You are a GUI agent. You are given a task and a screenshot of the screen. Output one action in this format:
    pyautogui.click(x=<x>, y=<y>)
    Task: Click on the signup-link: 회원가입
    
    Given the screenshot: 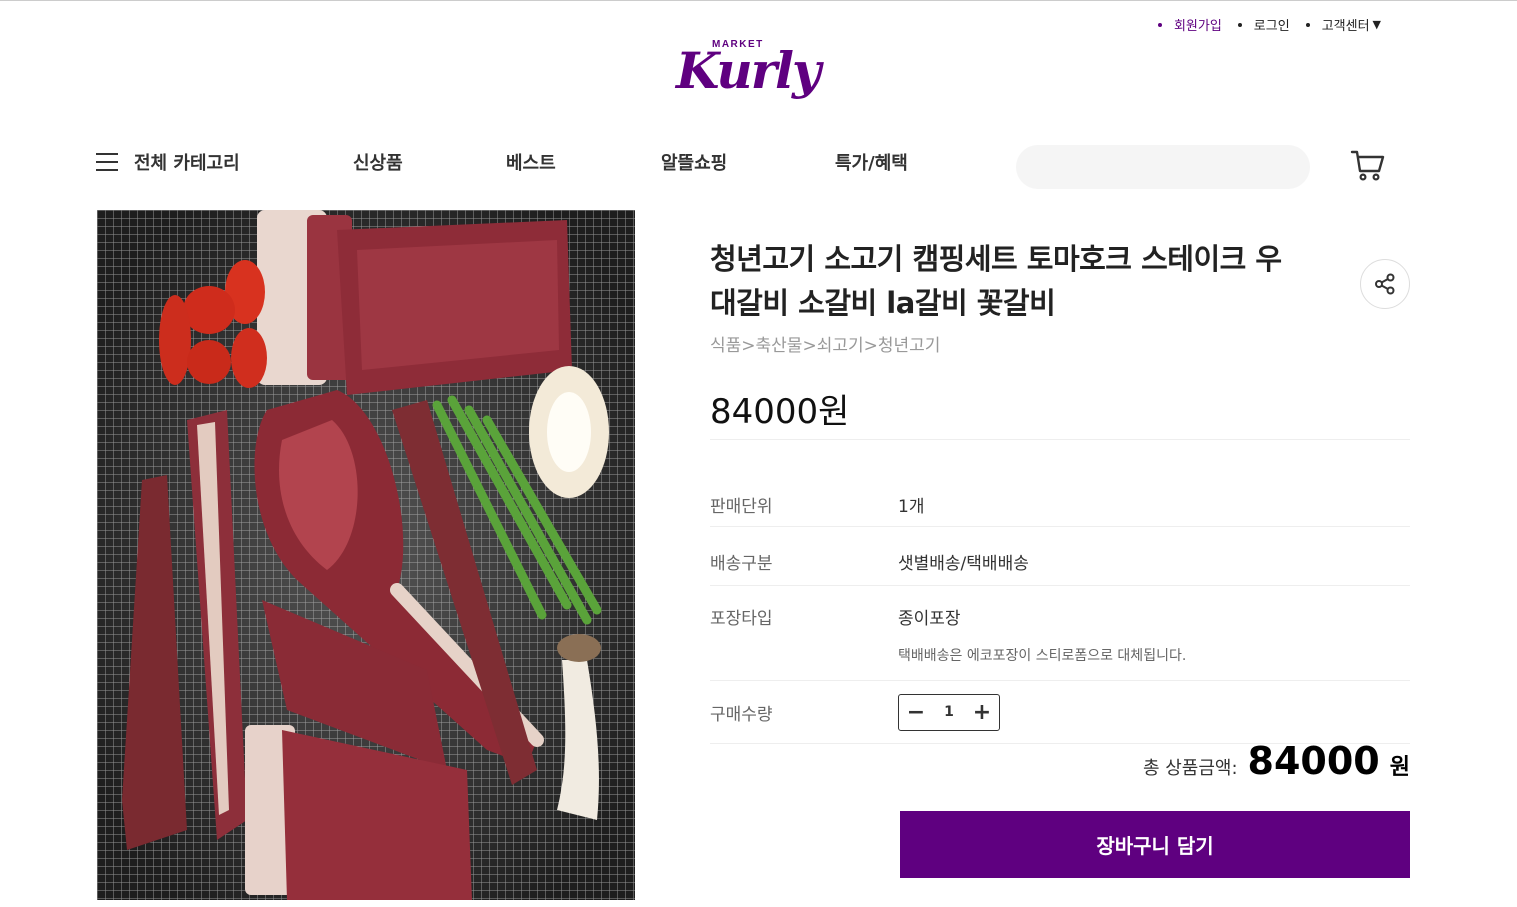 What is the action you would take?
    pyautogui.click(x=1189, y=24)
    